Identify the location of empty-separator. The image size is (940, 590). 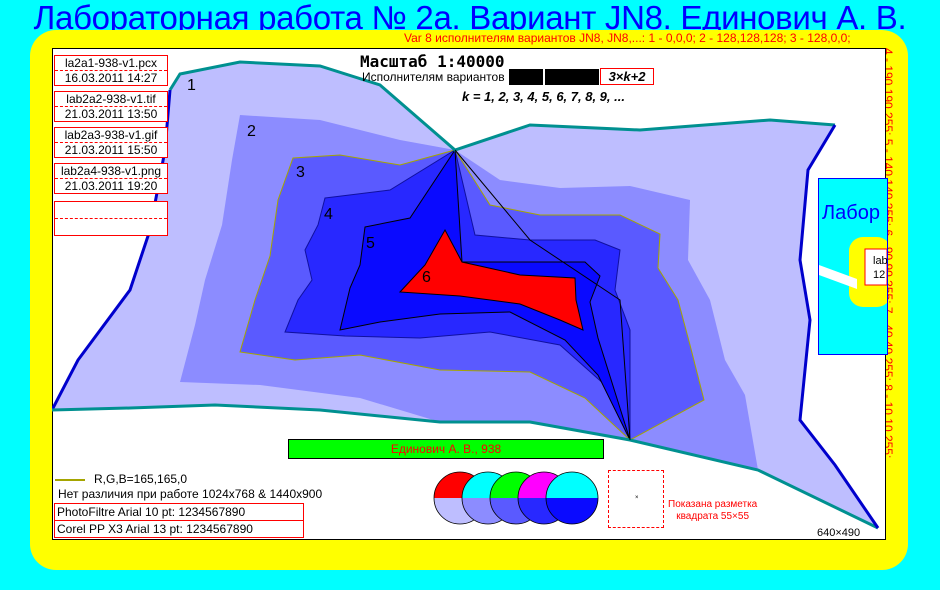
(111, 218).